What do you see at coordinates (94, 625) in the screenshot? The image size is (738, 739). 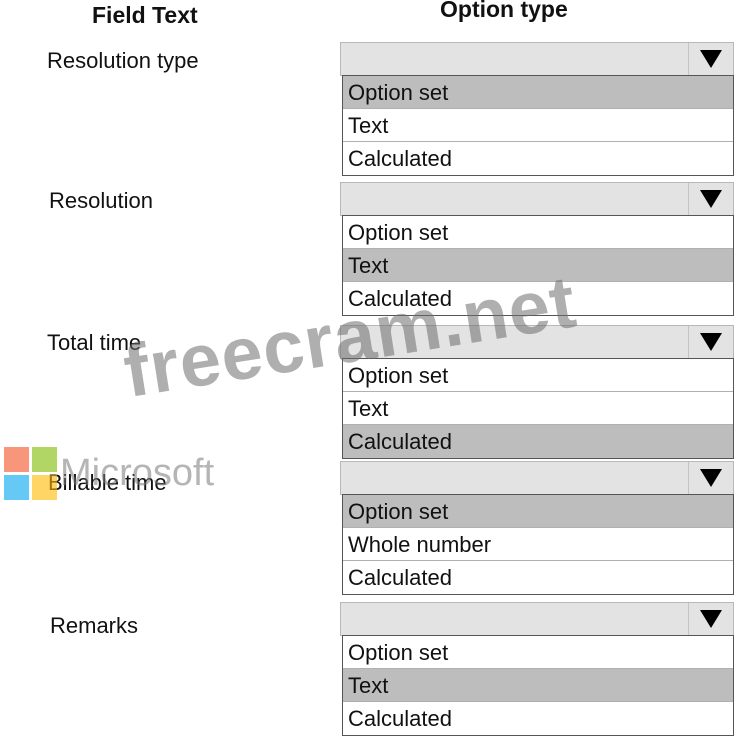 I see `field-label-remarks: Remarks` at bounding box center [94, 625].